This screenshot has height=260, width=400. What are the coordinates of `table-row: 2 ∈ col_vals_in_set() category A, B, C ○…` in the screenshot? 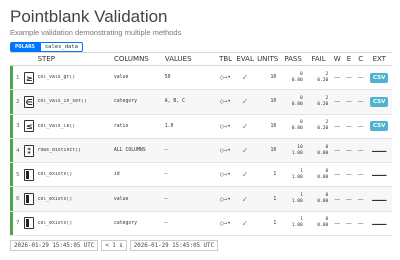 It's located at (201, 102).